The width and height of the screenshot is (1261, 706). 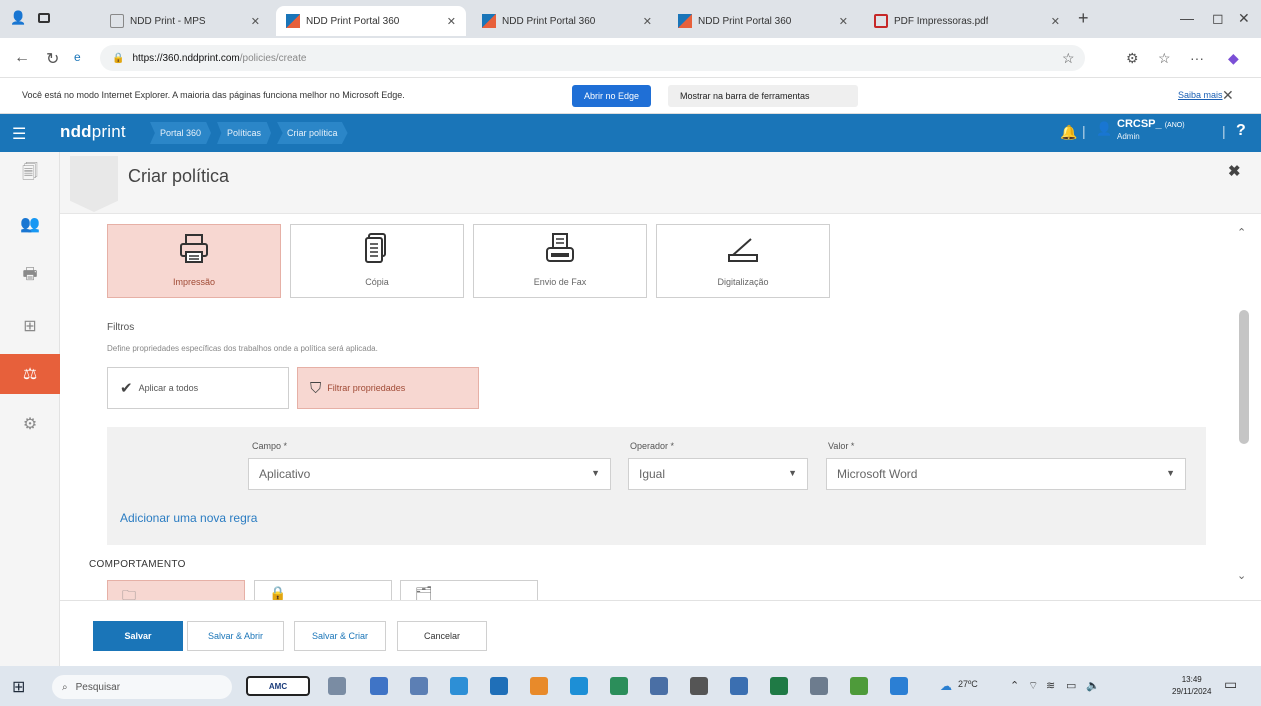 What do you see at coordinates (1187, 18) in the screenshot?
I see `minimize-icon: —` at bounding box center [1187, 18].